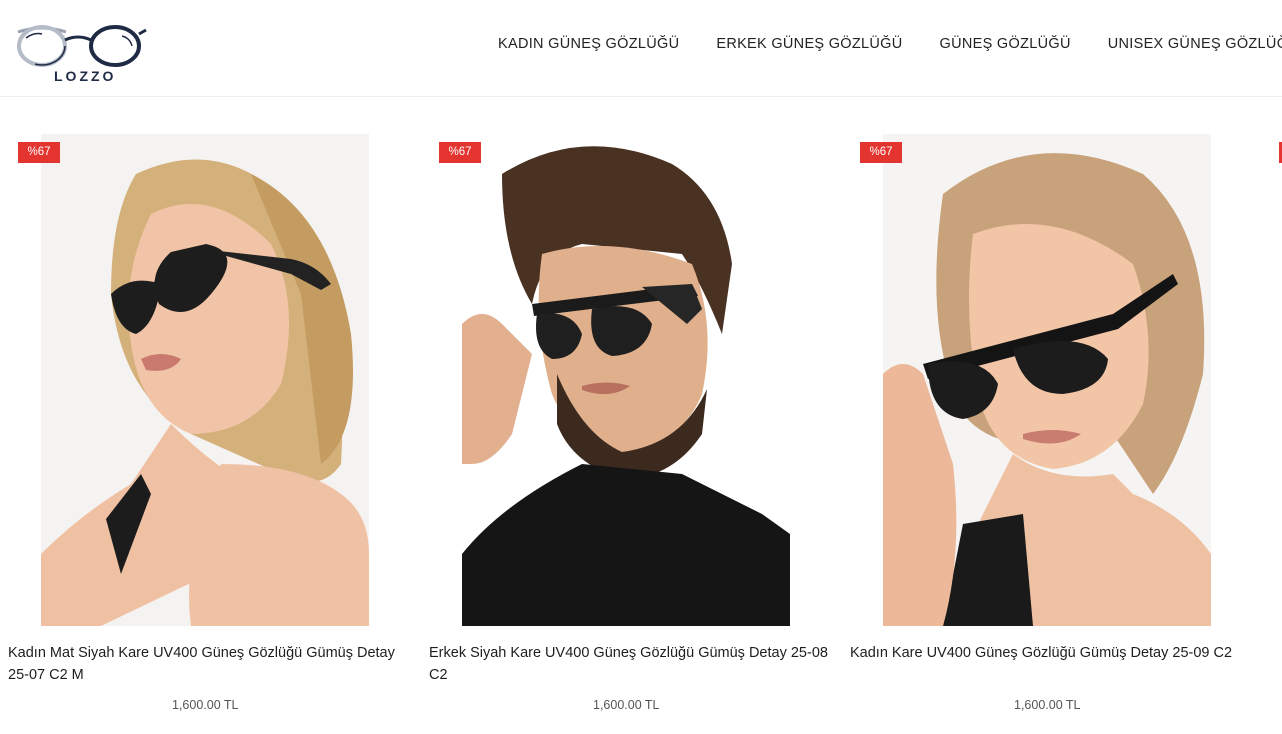 Image resolution: width=1282 pixels, height=734 pixels. Describe the element at coordinates (588, 44) in the screenshot. I see `nav-kadin-gunes-gozlugu: KADIN GÜNEŞ GÖZLÜĞÜ` at that location.